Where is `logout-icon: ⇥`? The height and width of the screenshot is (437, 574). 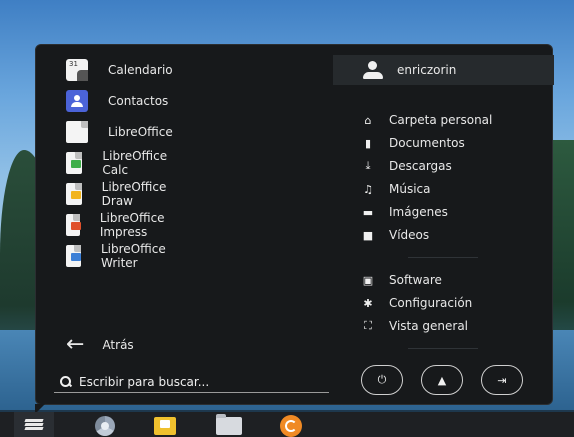
logout-icon: ⇥ is located at coordinates (502, 380).